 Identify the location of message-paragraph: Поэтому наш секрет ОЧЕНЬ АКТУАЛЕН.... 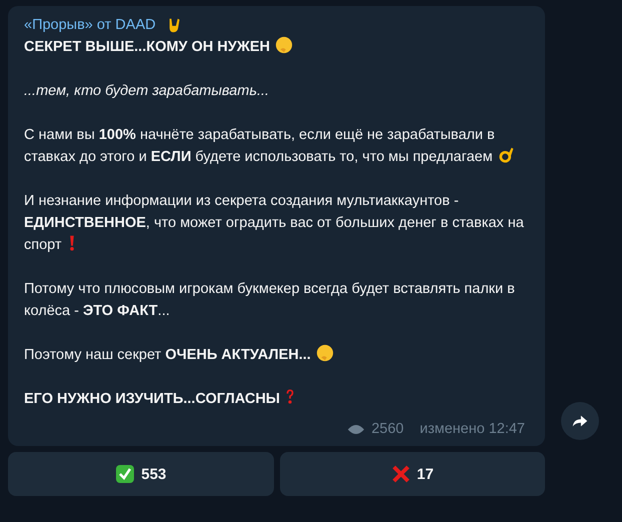
(179, 355).